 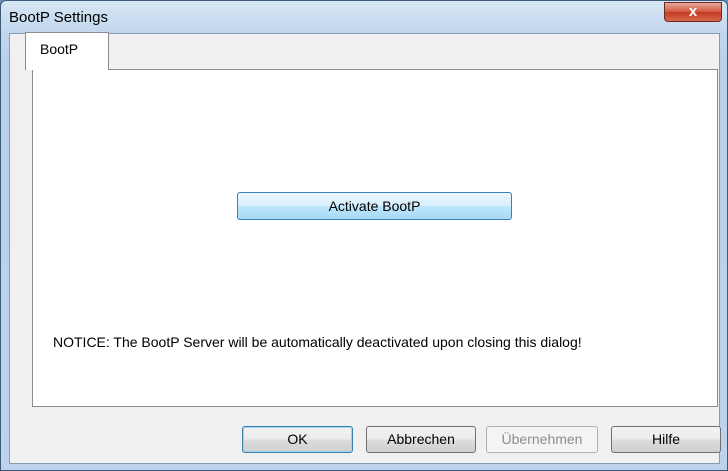 What do you see at coordinates (364, 17) in the screenshot?
I see `title-bar: BootP Settings x` at bounding box center [364, 17].